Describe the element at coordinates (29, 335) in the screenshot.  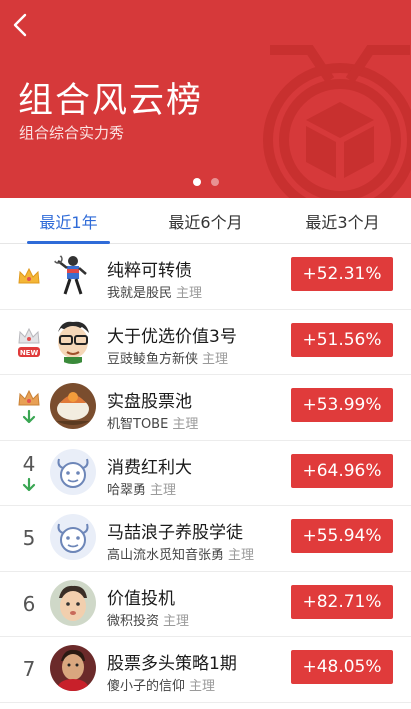
I see `silver-crown-icon` at that location.